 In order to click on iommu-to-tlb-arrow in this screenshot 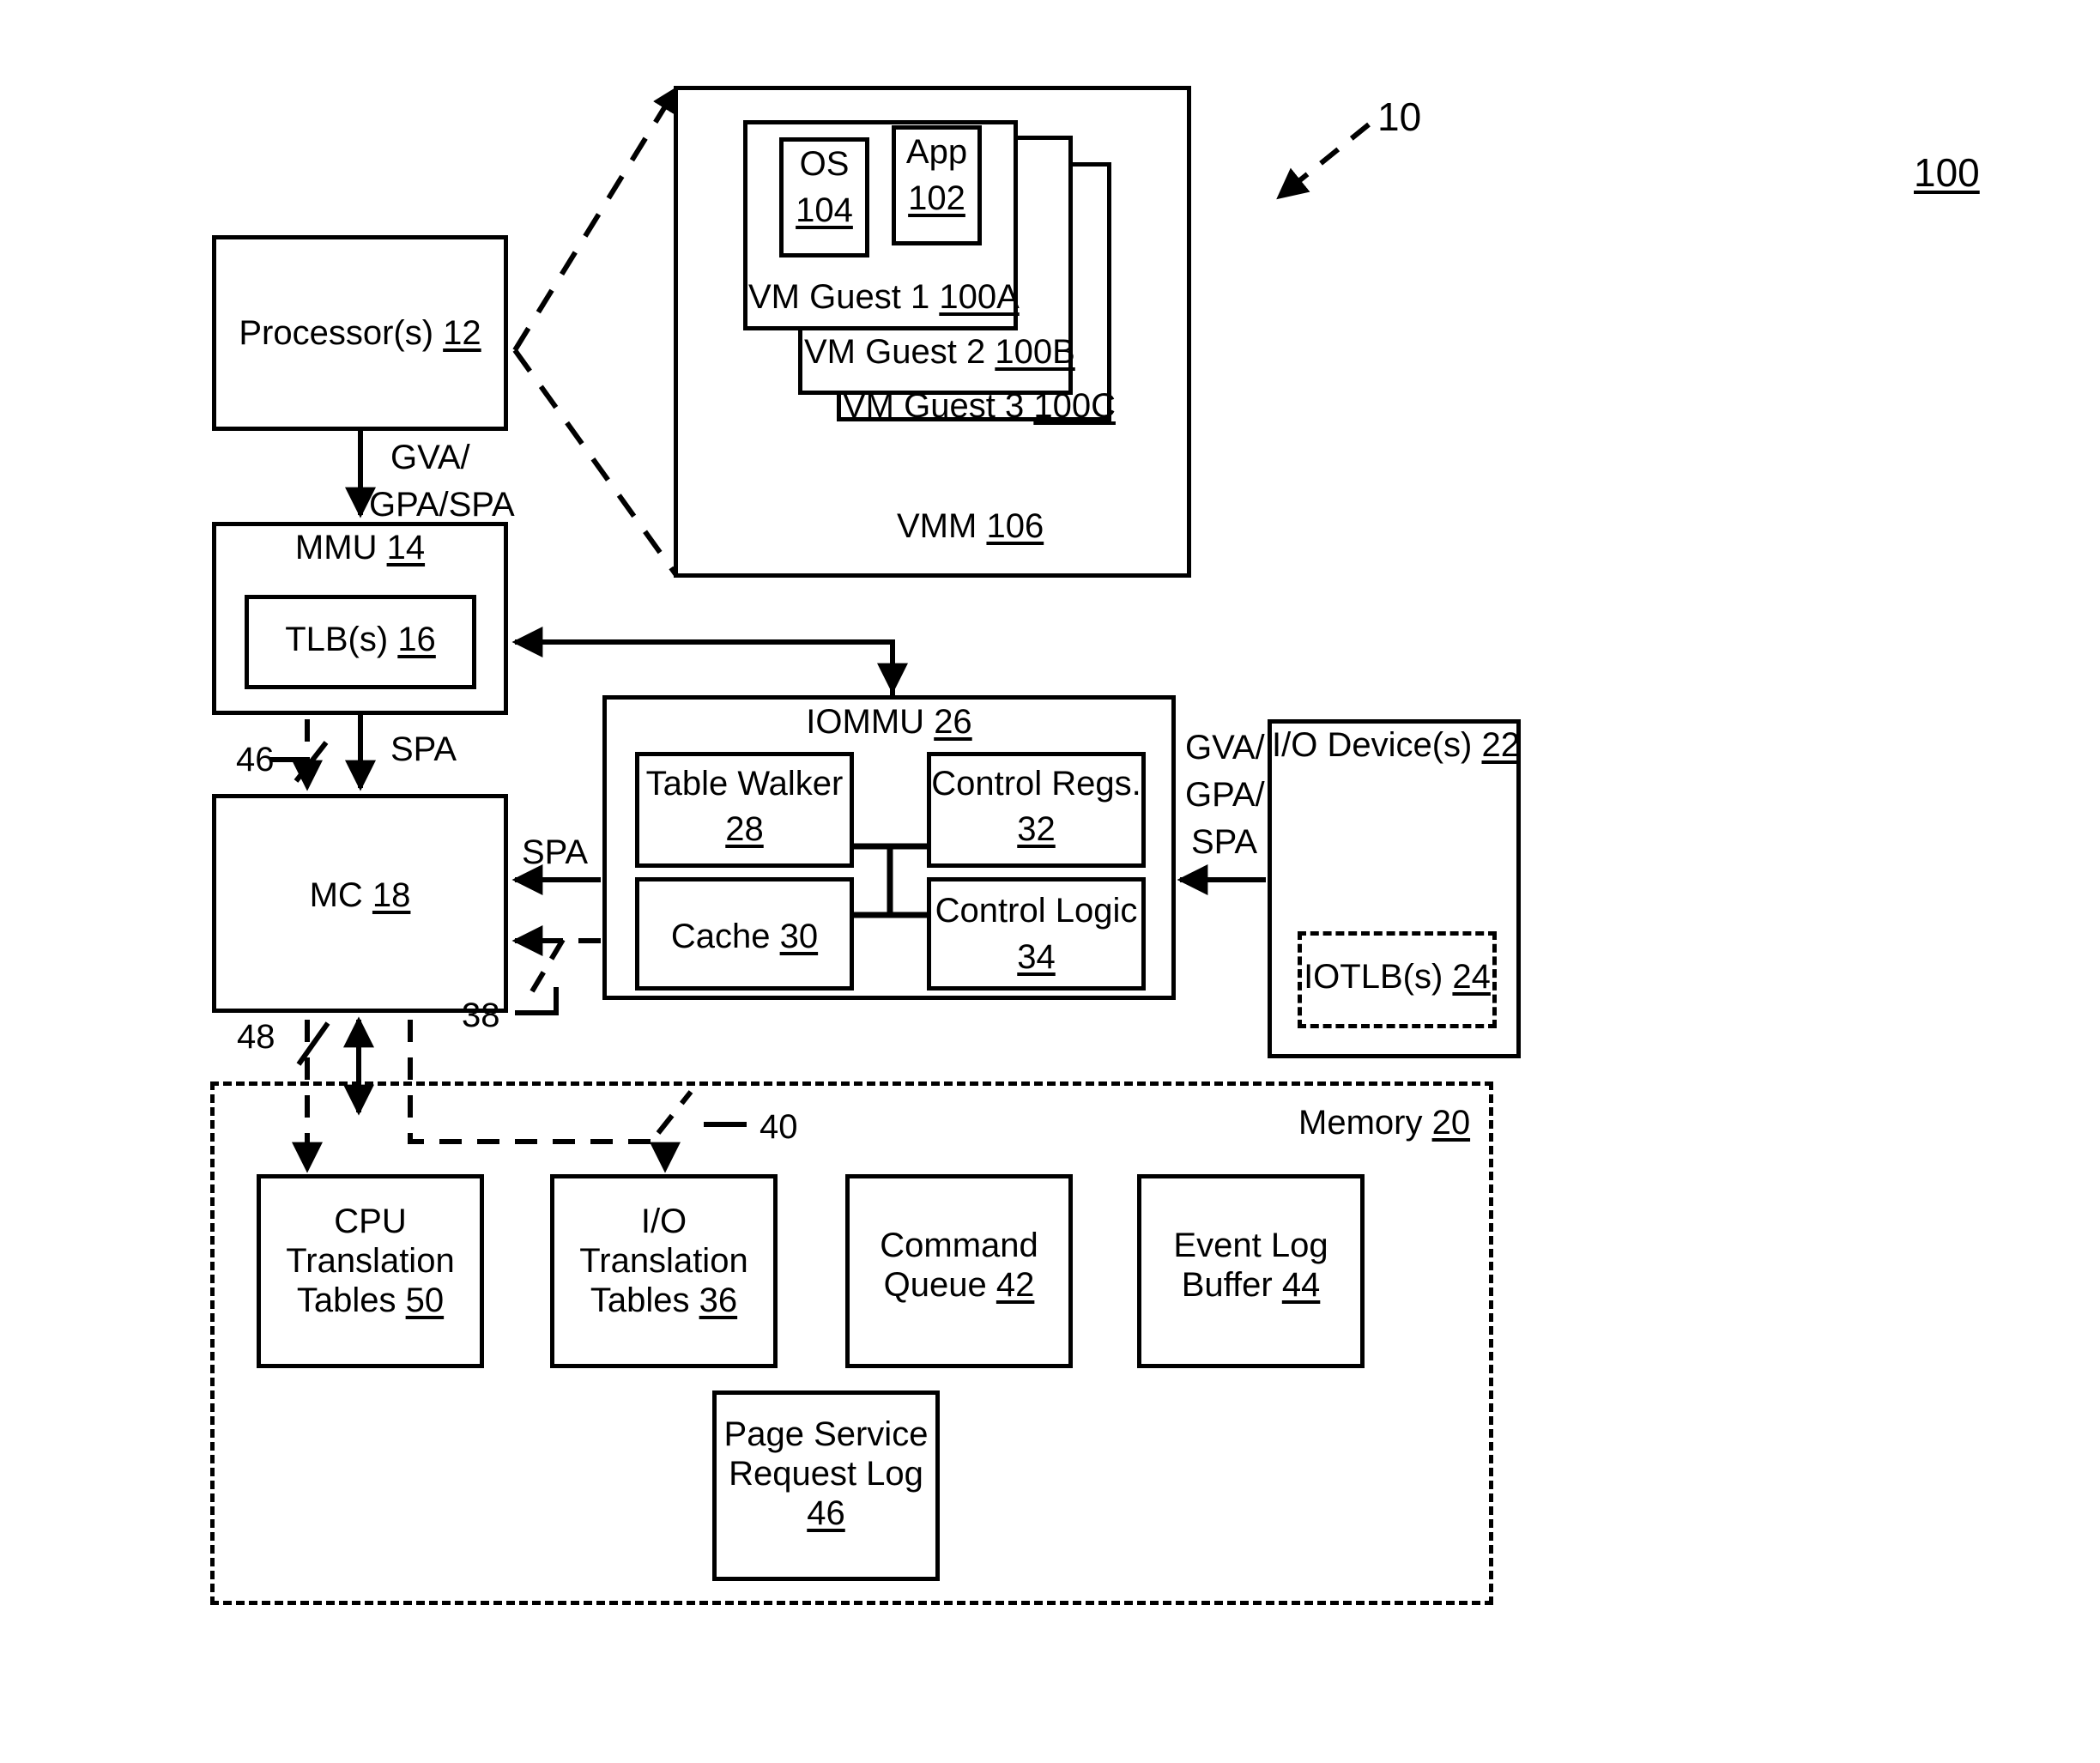, I will do `click(703, 661)`.